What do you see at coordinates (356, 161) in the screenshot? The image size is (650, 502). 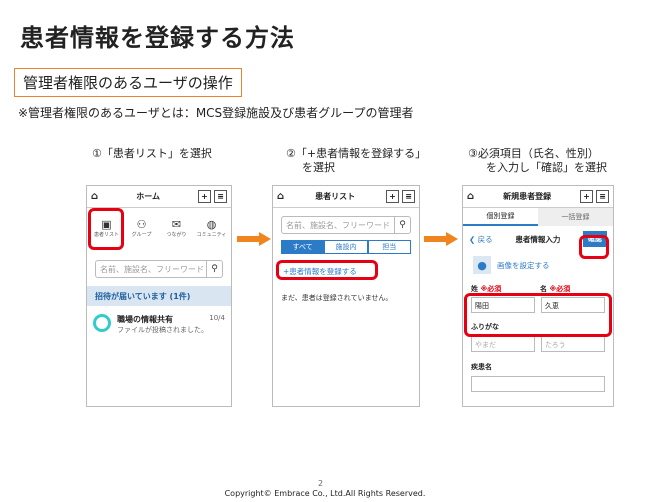 I see `step2-label: ②「+患者情報を登録する」 を選択` at bounding box center [356, 161].